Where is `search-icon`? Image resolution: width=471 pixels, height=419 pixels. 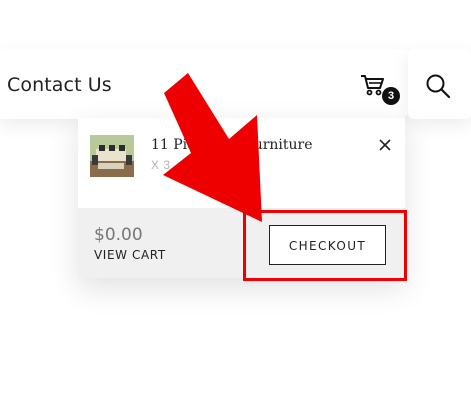 search-icon is located at coordinates (438, 86).